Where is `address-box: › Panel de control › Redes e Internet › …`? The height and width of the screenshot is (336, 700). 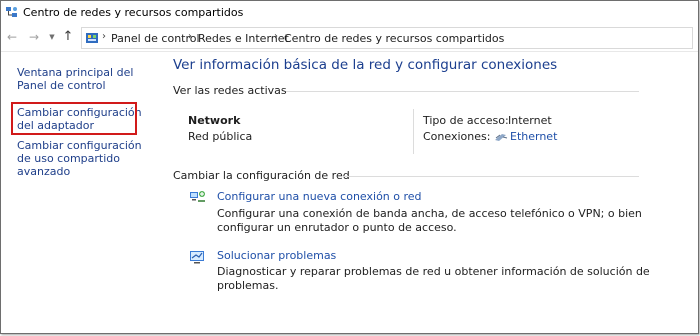
address-box: › Panel de control › Redes e Internet › … is located at coordinates (387, 38).